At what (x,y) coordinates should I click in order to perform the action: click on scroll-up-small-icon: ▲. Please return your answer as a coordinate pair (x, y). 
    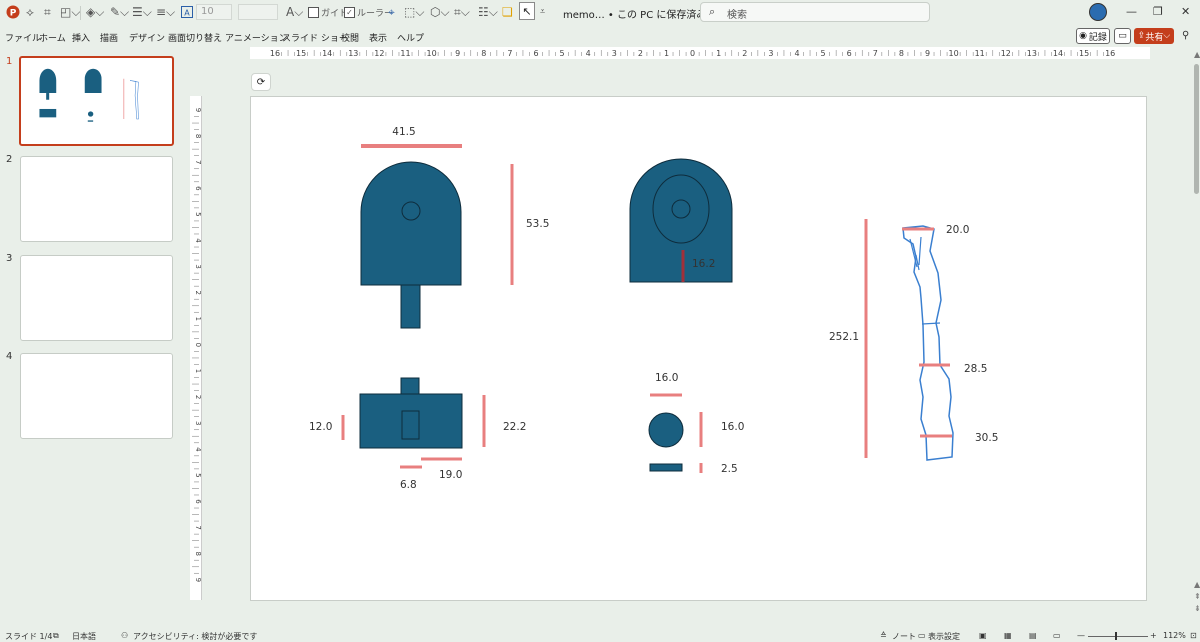
    Looking at the image, I should click on (1197, 584).